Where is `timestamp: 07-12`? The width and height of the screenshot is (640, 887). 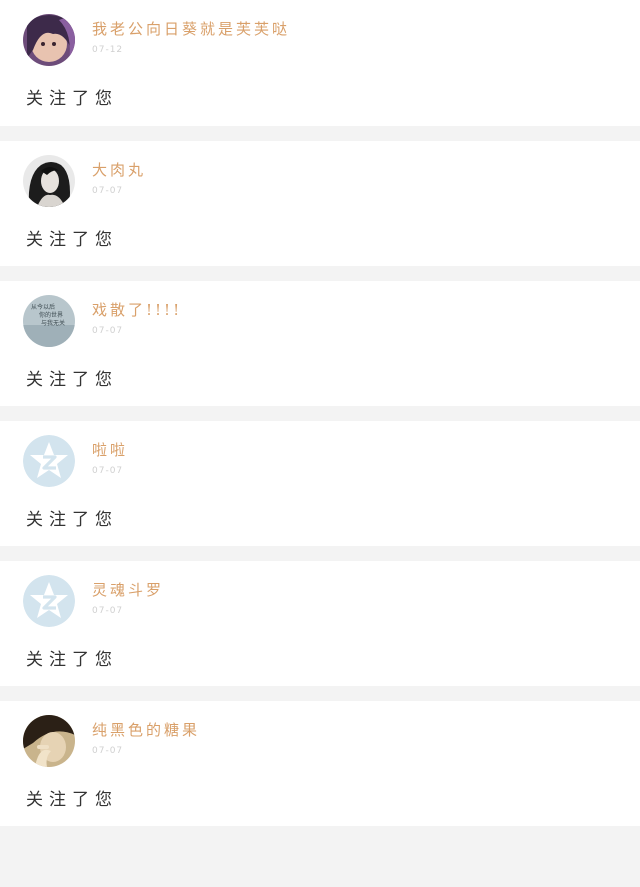 timestamp: 07-12 is located at coordinates (108, 50).